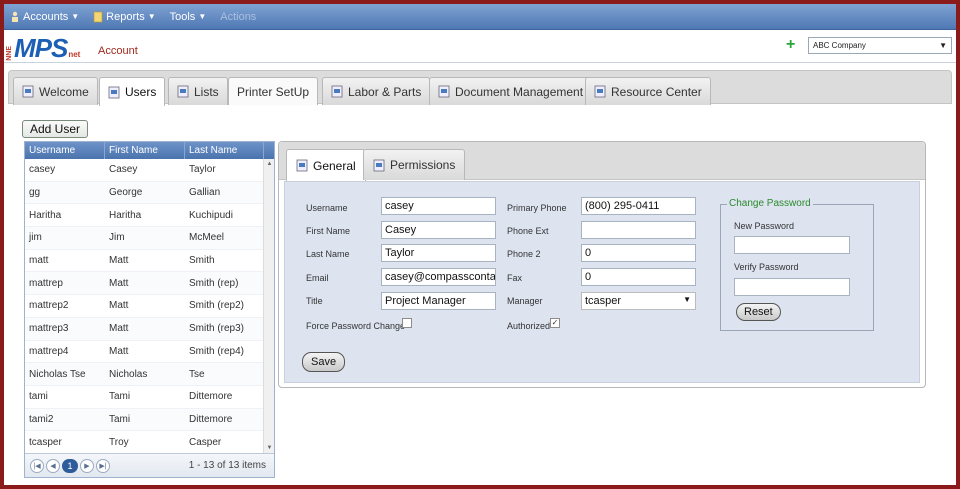  I want to click on menu-accounts: Accounts ▼, so click(44, 17).